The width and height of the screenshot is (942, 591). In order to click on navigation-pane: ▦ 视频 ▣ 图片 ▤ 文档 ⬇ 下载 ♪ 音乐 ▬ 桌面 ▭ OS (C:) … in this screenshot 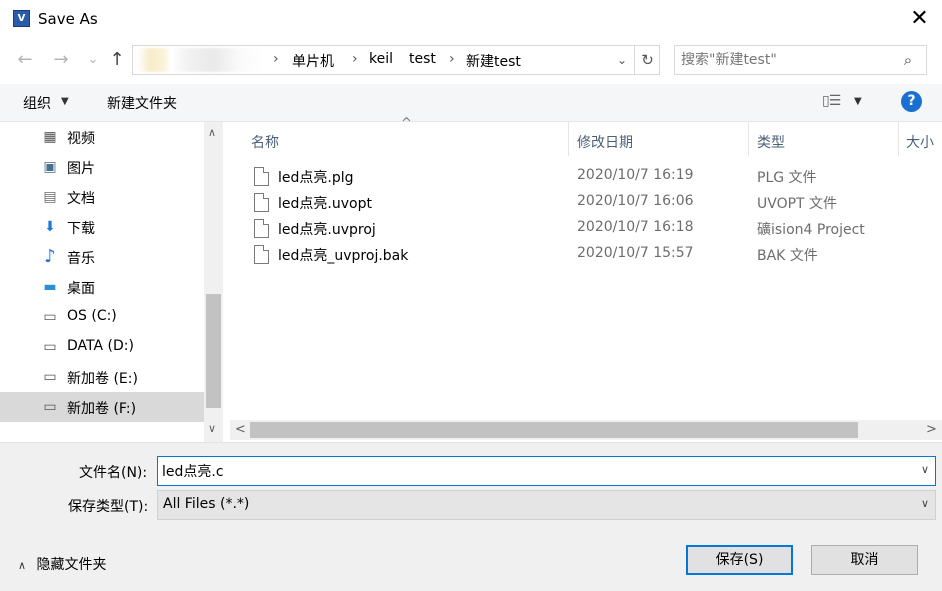, I will do `click(114, 282)`.